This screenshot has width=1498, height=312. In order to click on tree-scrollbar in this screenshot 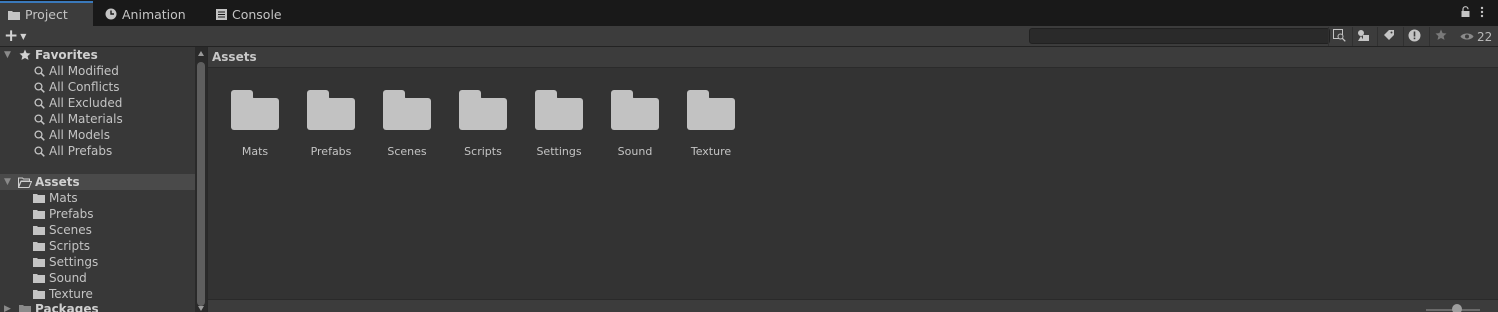, I will do `click(201, 179)`.